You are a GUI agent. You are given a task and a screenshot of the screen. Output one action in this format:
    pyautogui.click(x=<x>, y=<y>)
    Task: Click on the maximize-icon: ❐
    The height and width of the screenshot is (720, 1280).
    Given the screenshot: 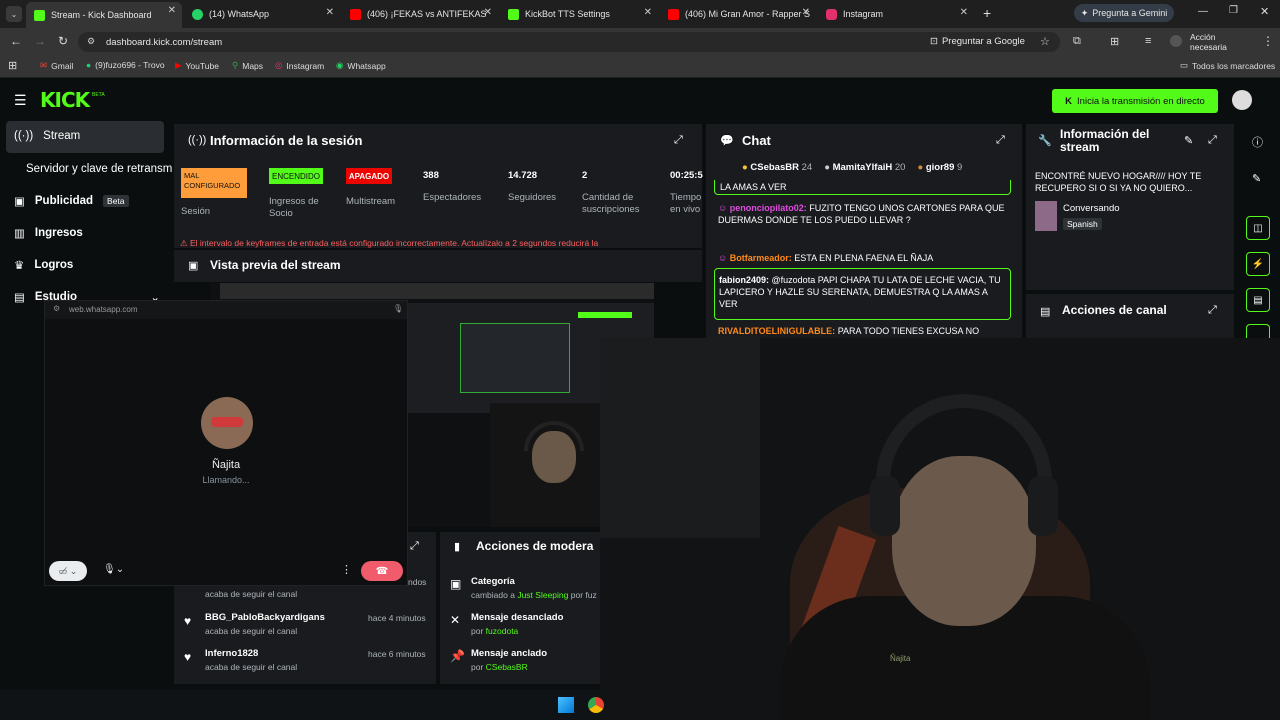 What is the action you would take?
    pyautogui.click(x=1233, y=10)
    